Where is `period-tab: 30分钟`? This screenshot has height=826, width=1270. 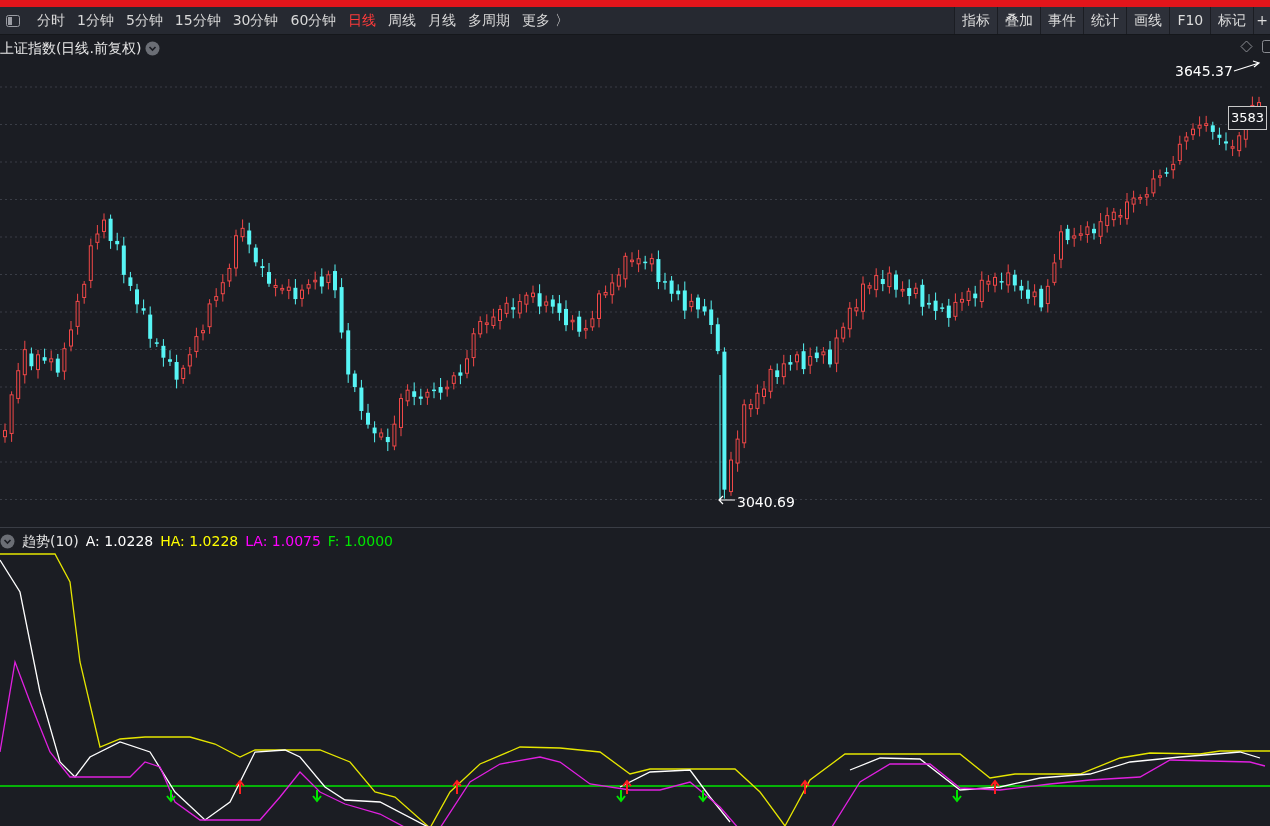
period-tab: 30分钟 is located at coordinates (255, 20).